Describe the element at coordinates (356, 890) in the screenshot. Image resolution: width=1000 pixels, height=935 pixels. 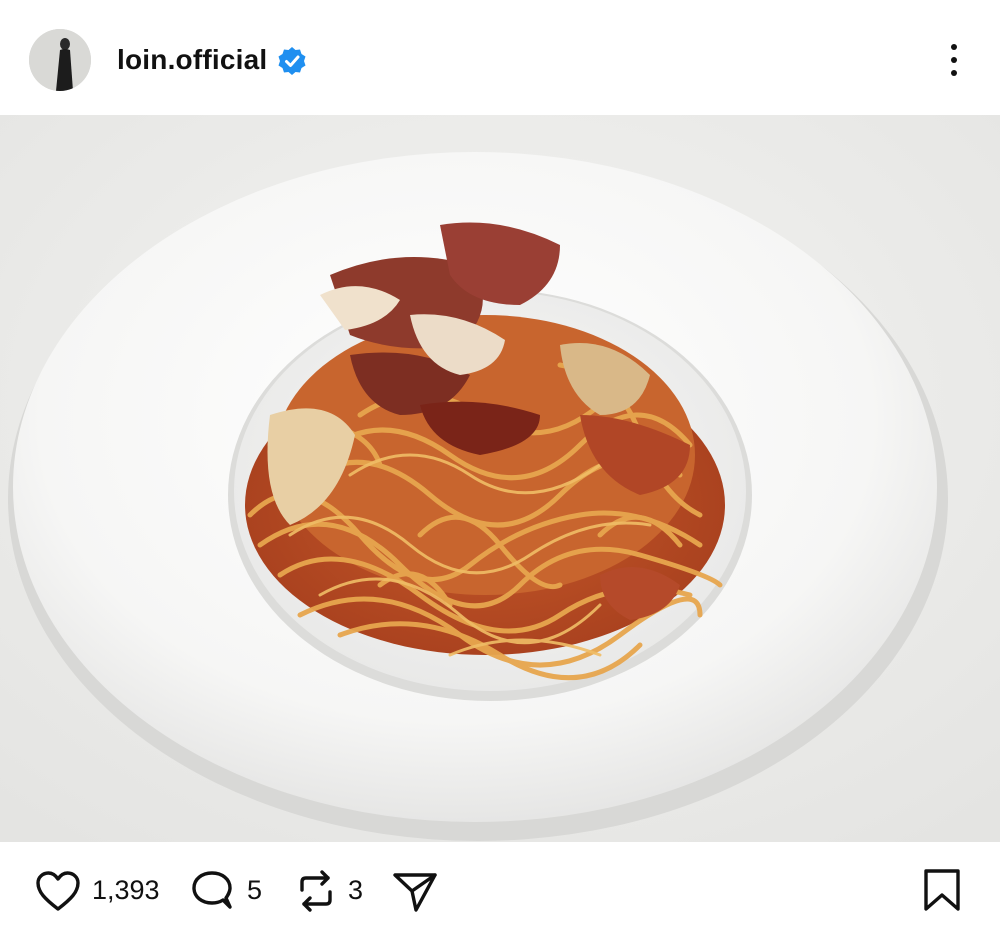
I see `repost-count: 3` at that location.